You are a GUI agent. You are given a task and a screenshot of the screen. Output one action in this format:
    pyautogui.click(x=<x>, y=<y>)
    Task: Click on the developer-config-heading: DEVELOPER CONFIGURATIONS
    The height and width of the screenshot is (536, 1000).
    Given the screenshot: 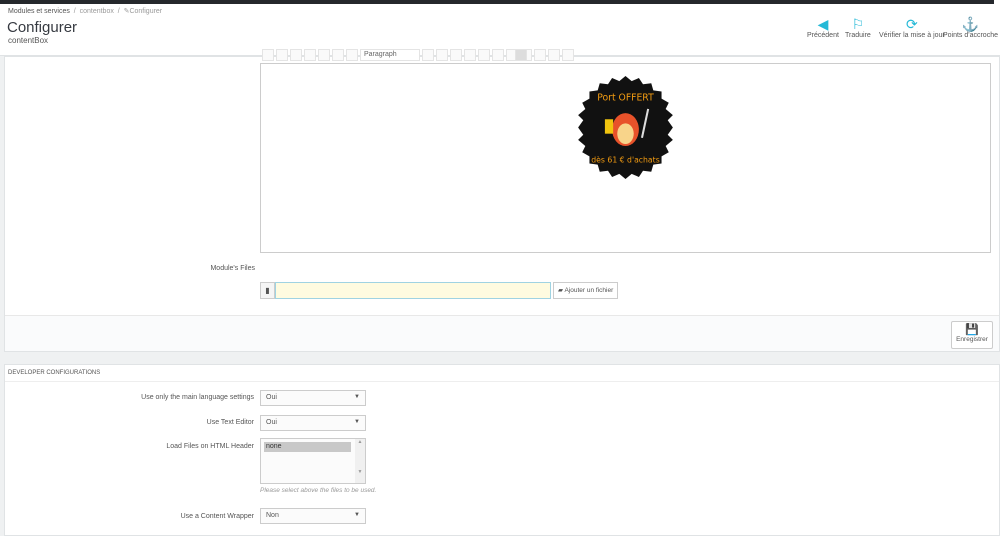 What is the action you would take?
    pyautogui.click(x=502, y=373)
    